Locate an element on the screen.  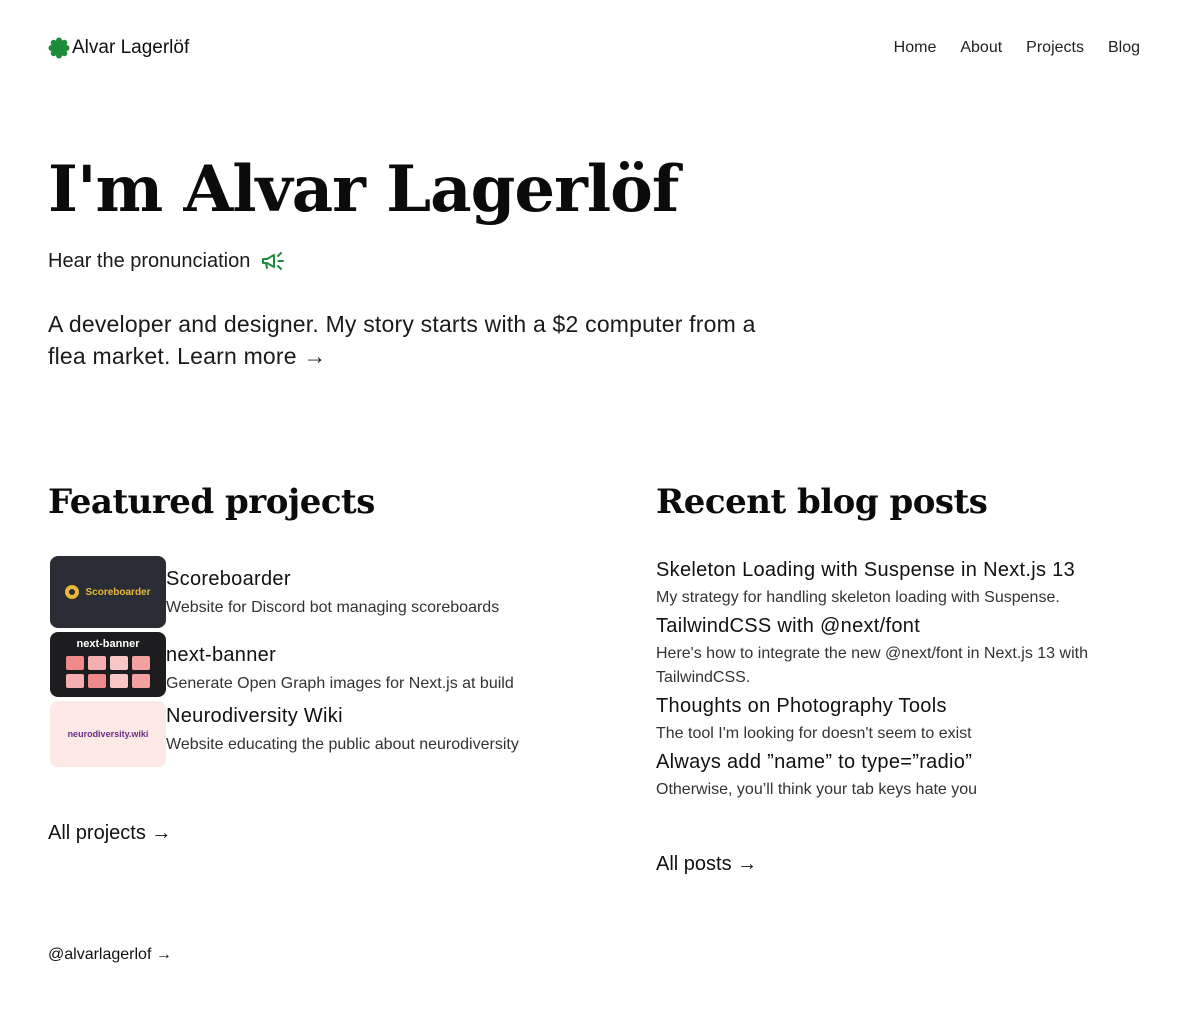
pronunciation-row: Hear the pronunciation is located at coordinates (167, 261).